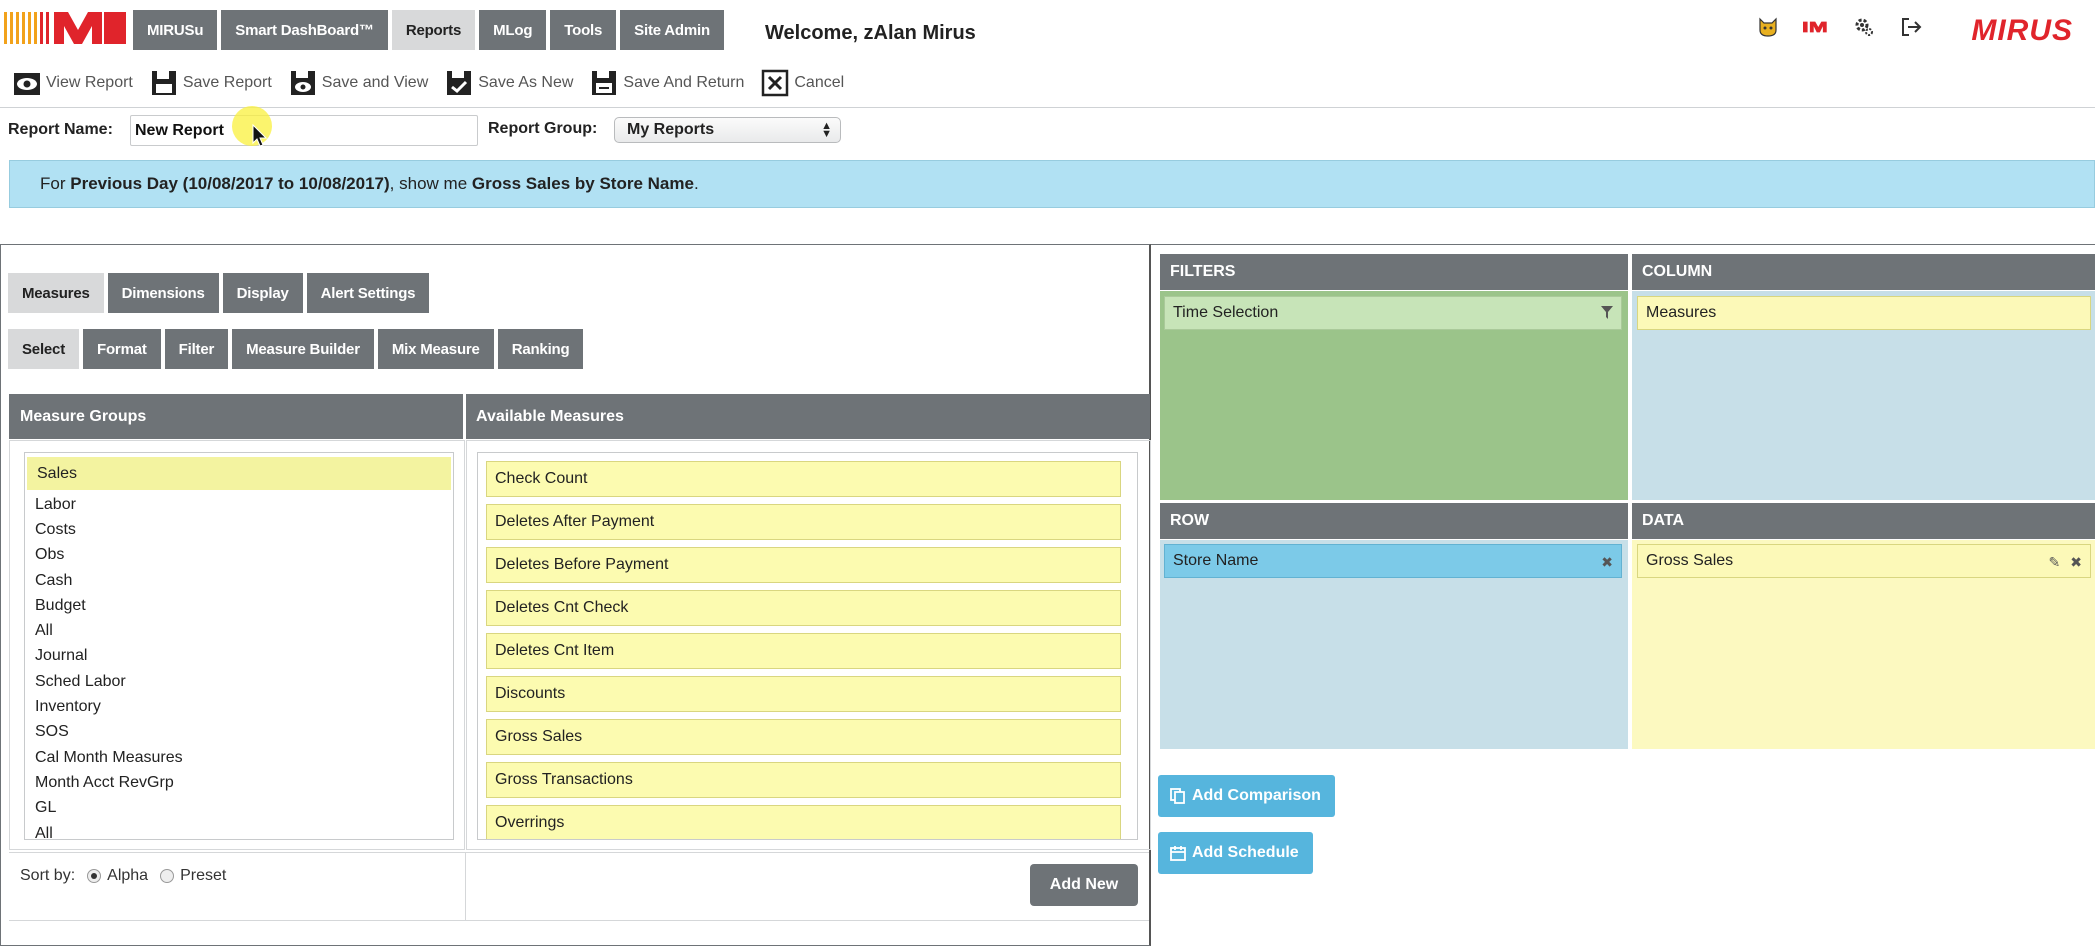  I want to click on column-zone-header: COLUMN, so click(1863, 272).